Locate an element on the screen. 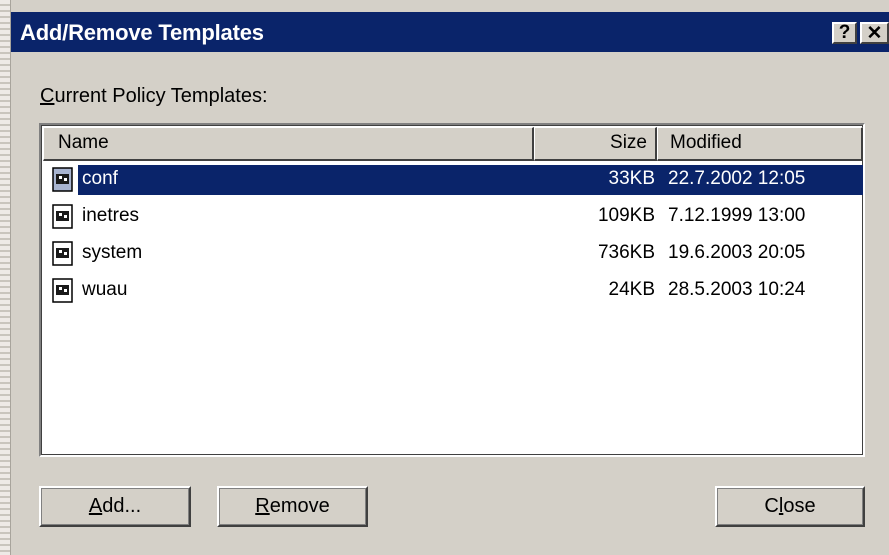  item-name: wuau is located at coordinates (105, 289).